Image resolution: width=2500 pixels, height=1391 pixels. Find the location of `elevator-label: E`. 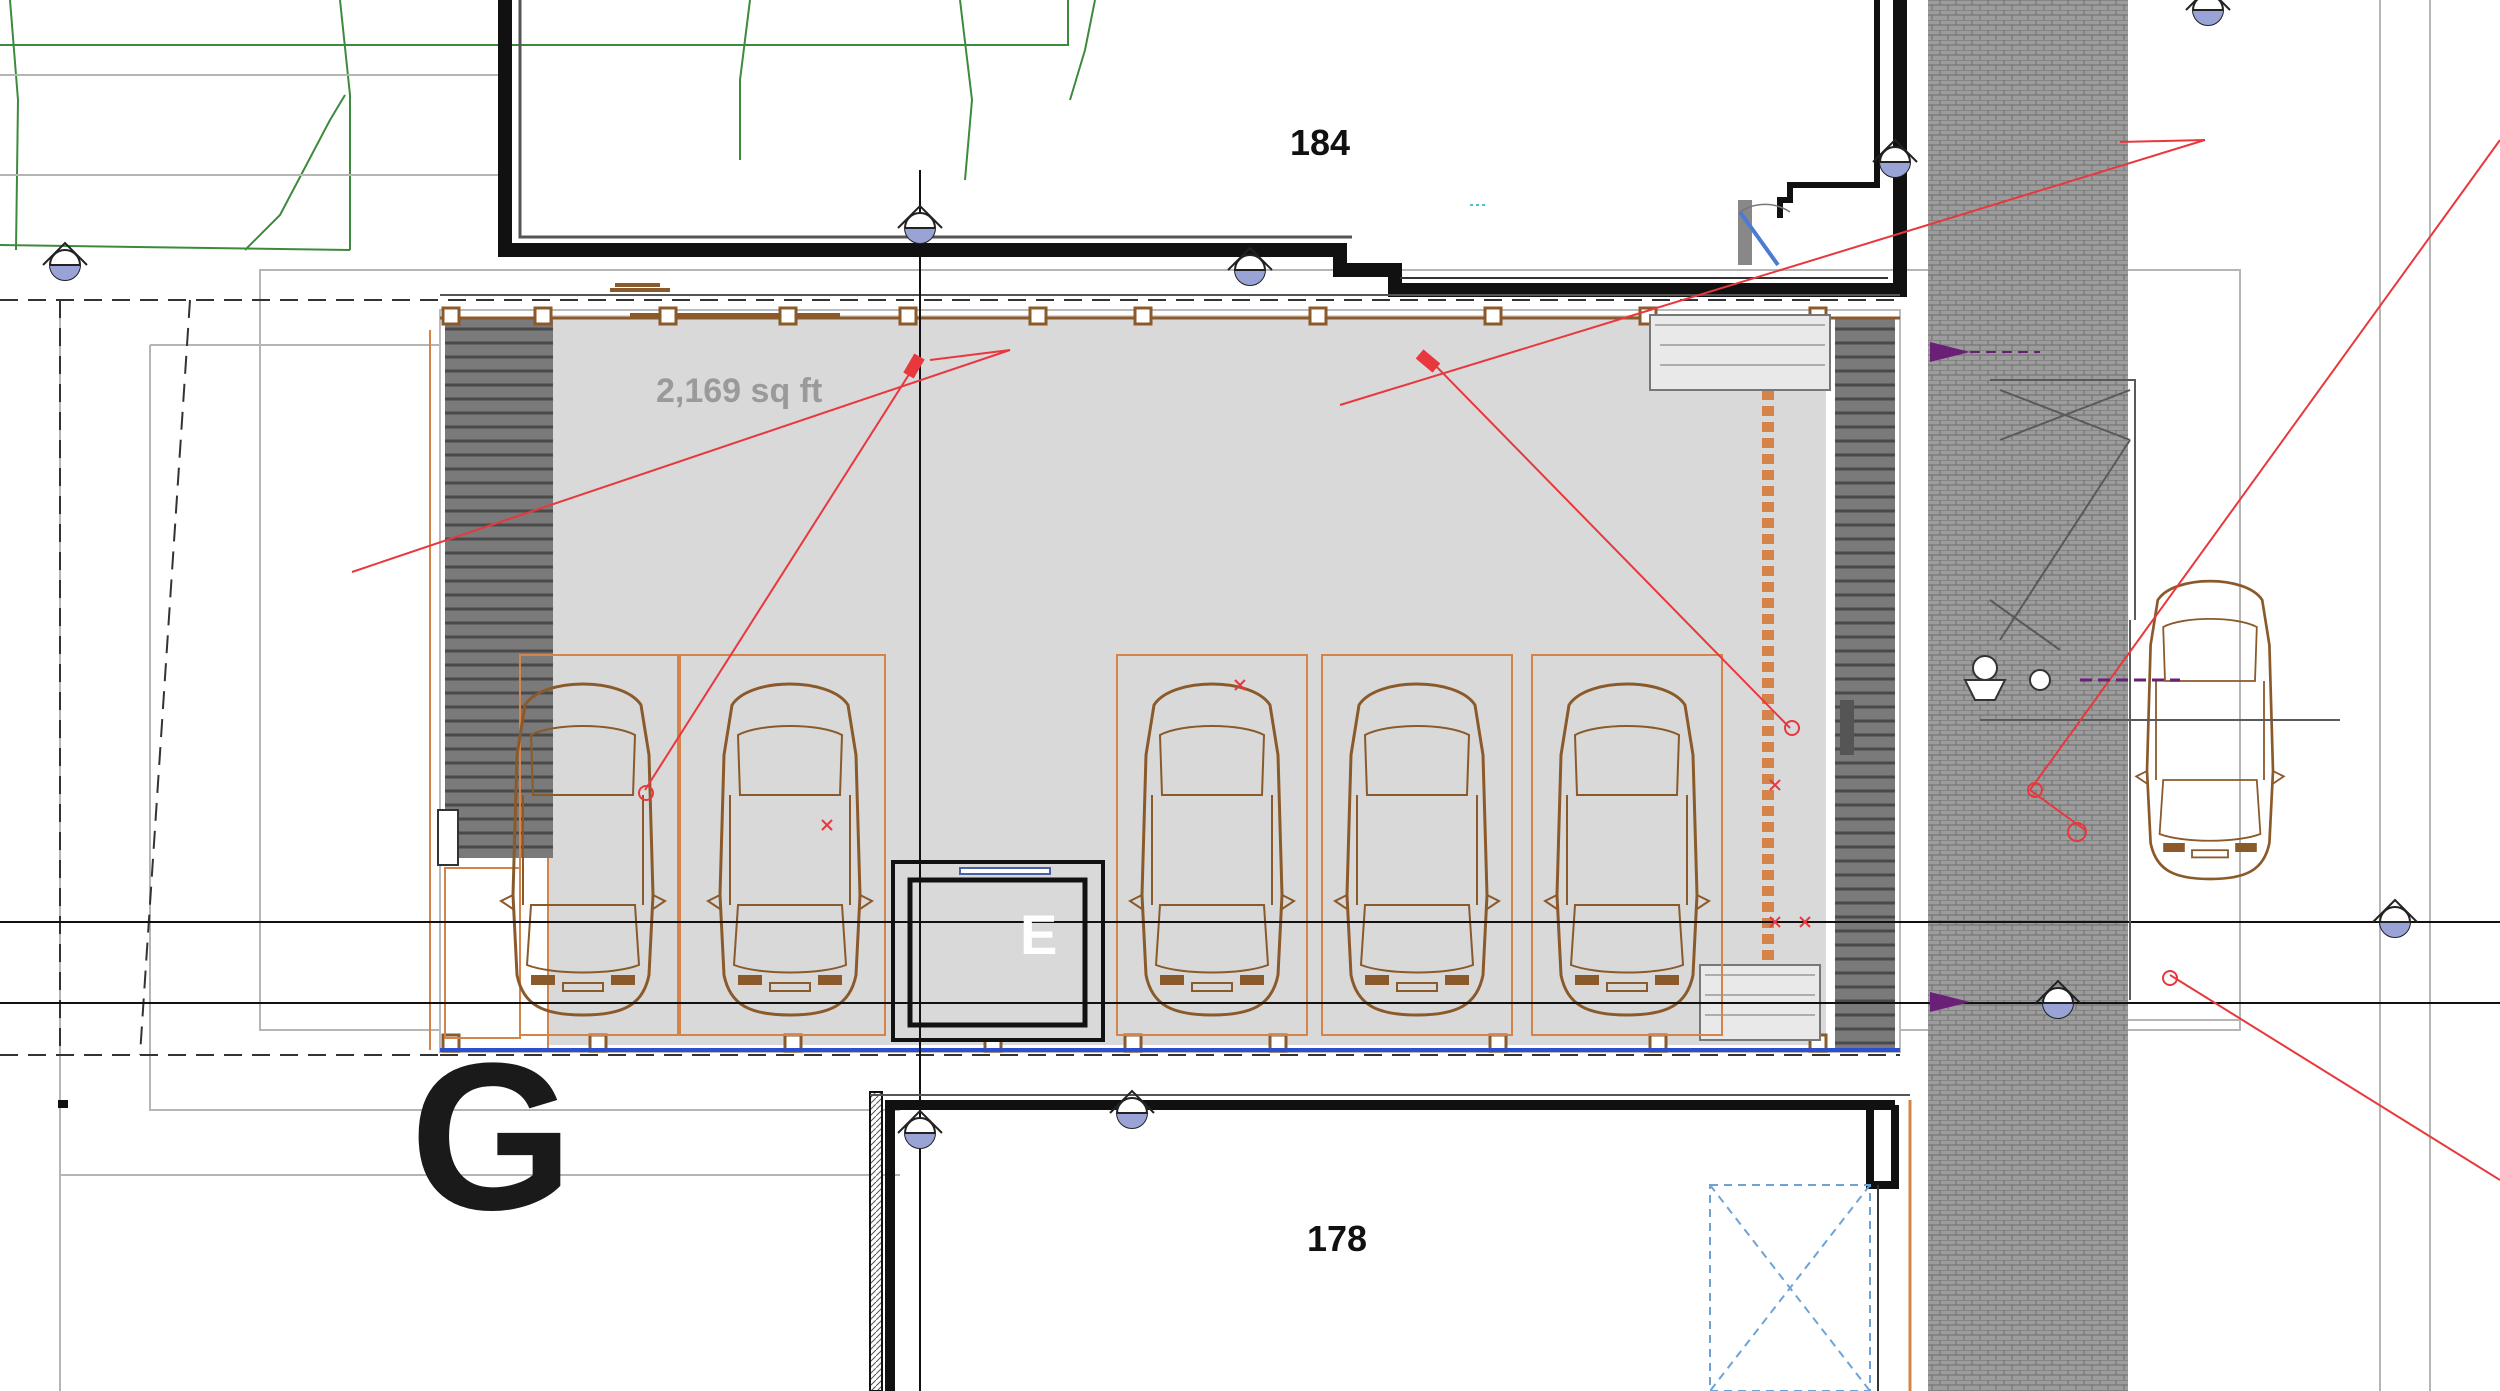

elevator-label: E is located at coordinates (1038, 934).